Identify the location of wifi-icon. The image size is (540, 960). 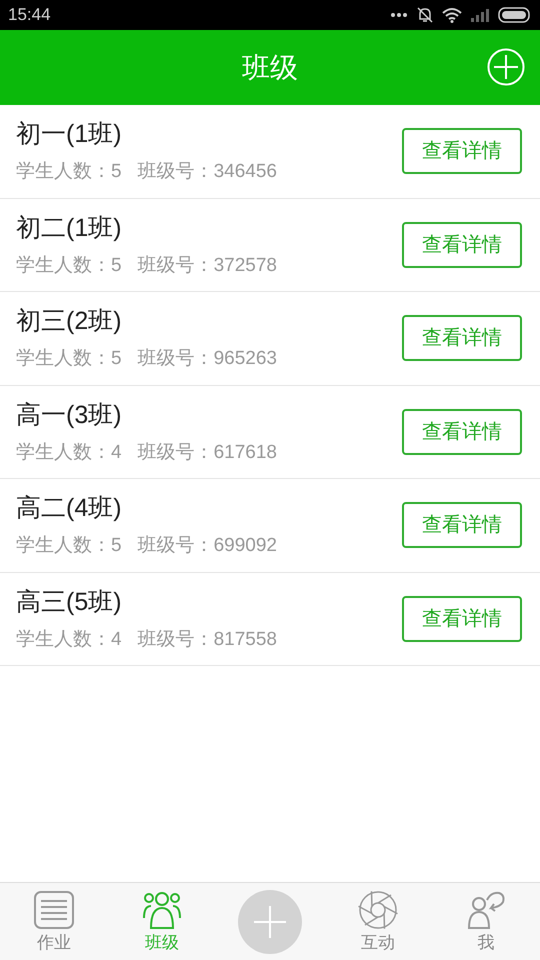
(452, 15).